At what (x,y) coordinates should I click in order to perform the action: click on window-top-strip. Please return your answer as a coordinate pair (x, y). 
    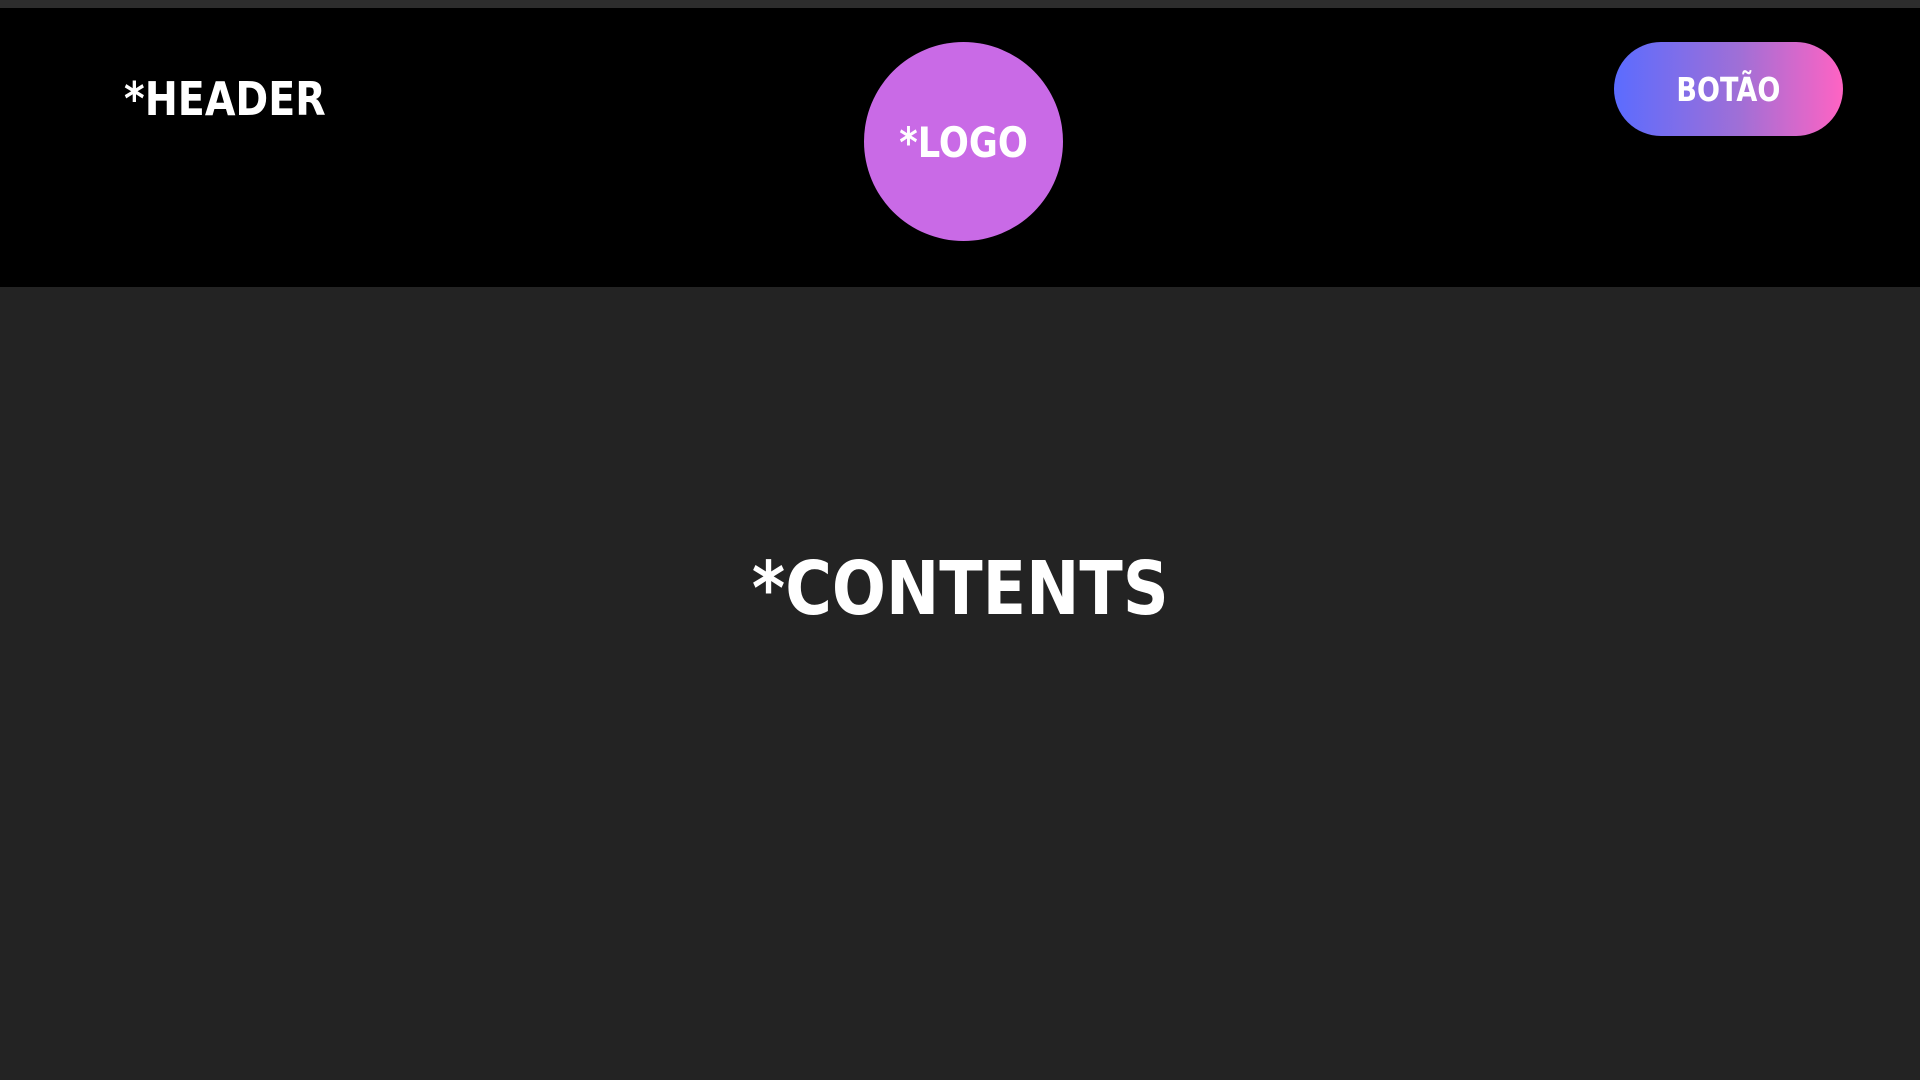
    Looking at the image, I should click on (960, 4).